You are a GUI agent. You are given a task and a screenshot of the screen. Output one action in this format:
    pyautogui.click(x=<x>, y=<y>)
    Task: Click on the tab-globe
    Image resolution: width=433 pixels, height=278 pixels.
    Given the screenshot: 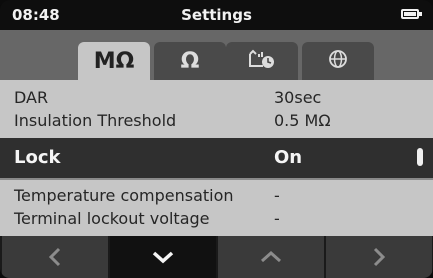 What is the action you would take?
    pyautogui.click(x=338, y=61)
    